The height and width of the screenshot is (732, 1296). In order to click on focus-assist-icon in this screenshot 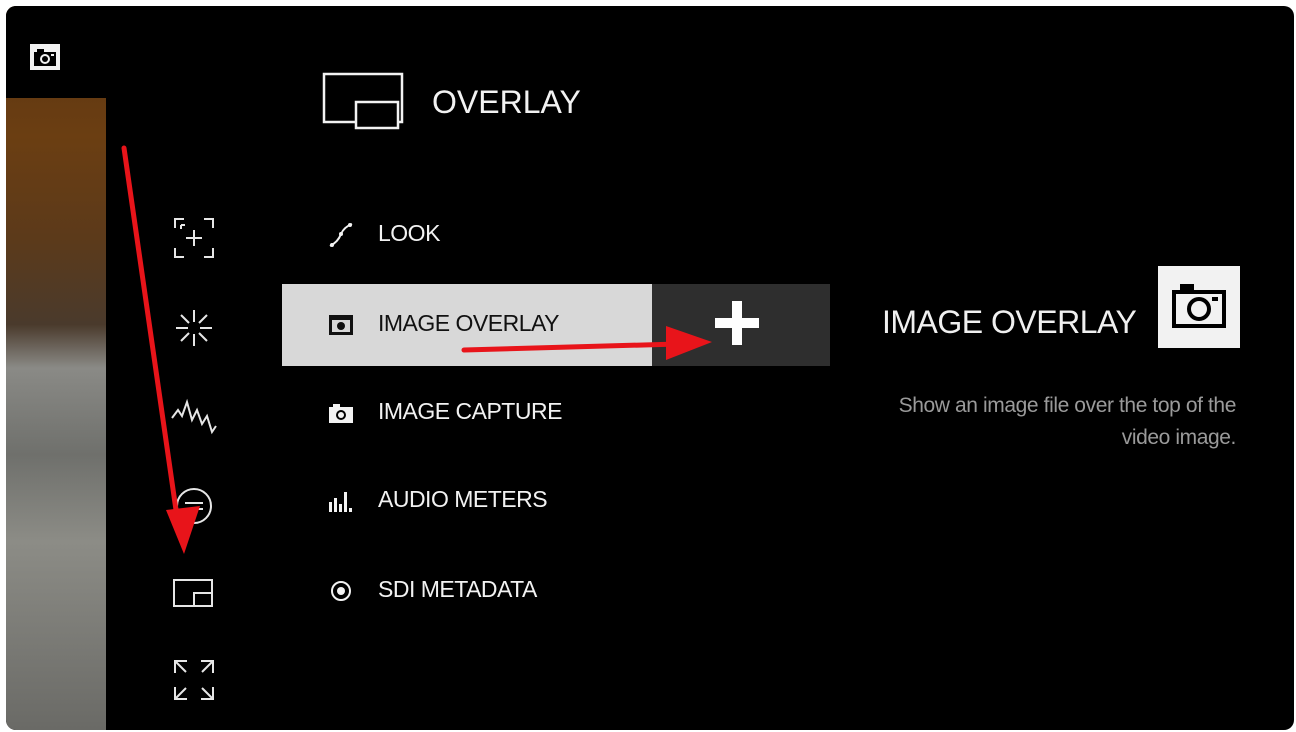, I will do `click(194, 238)`.